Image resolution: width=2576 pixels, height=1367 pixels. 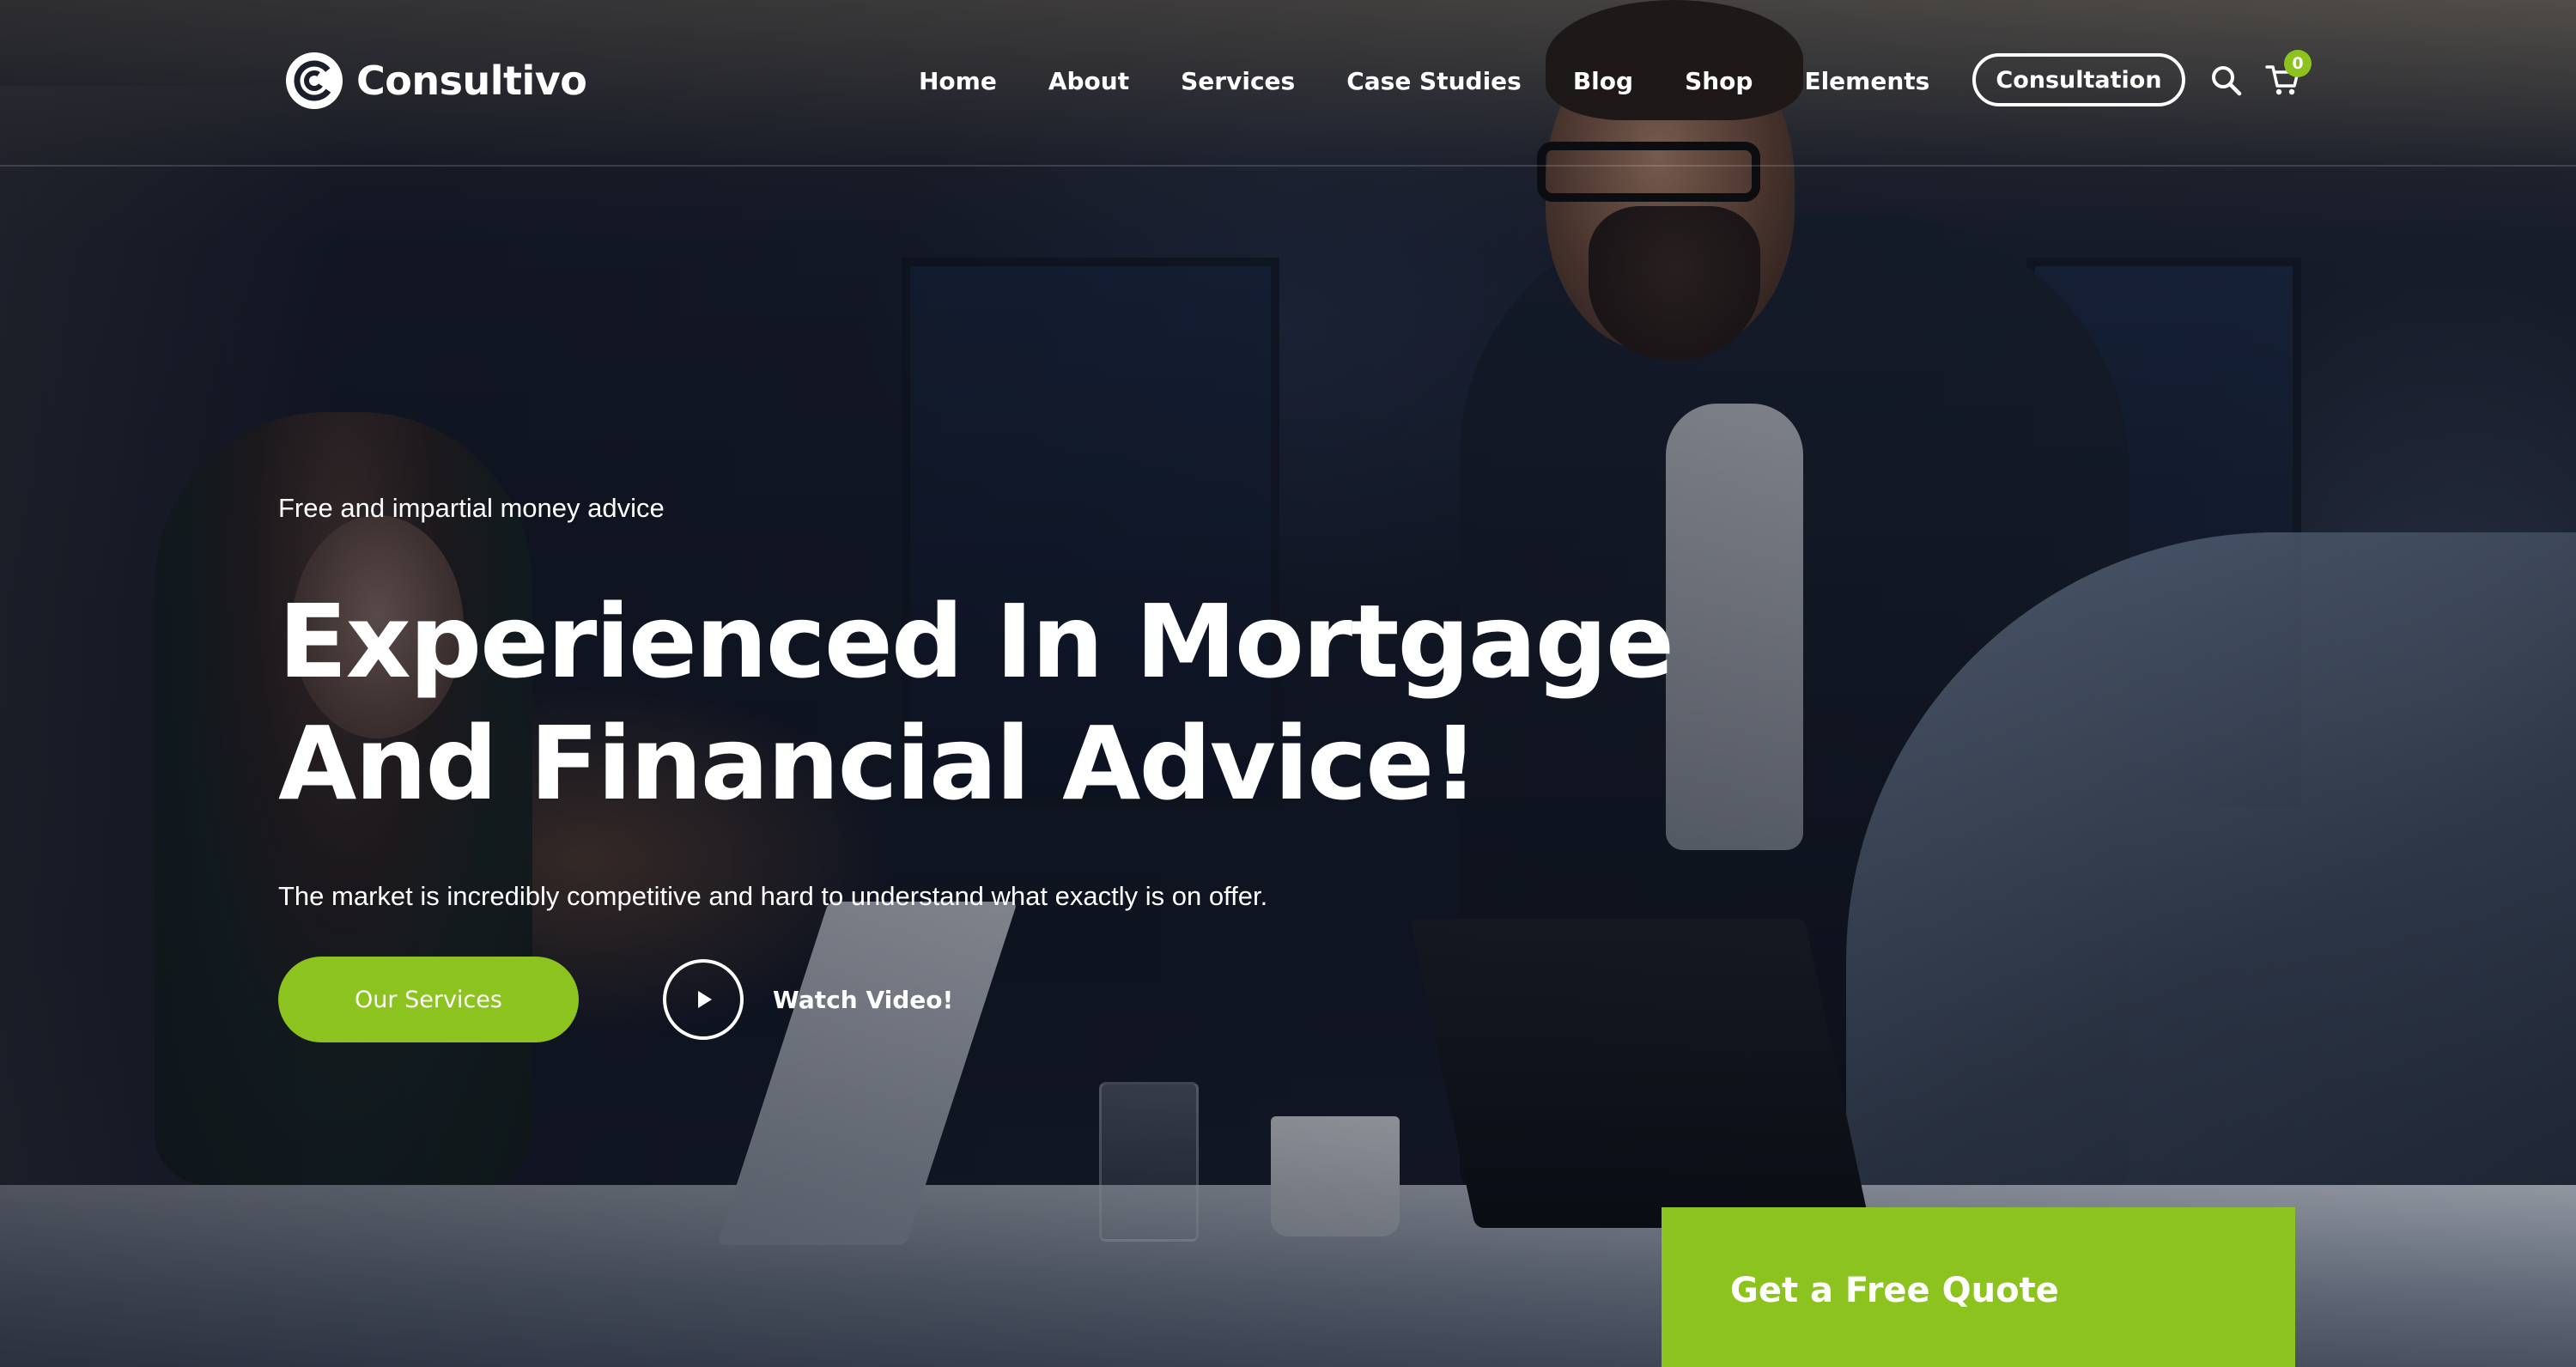 I want to click on free-quote-title: Get a Free Quote, so click(x=1894, y=1290).